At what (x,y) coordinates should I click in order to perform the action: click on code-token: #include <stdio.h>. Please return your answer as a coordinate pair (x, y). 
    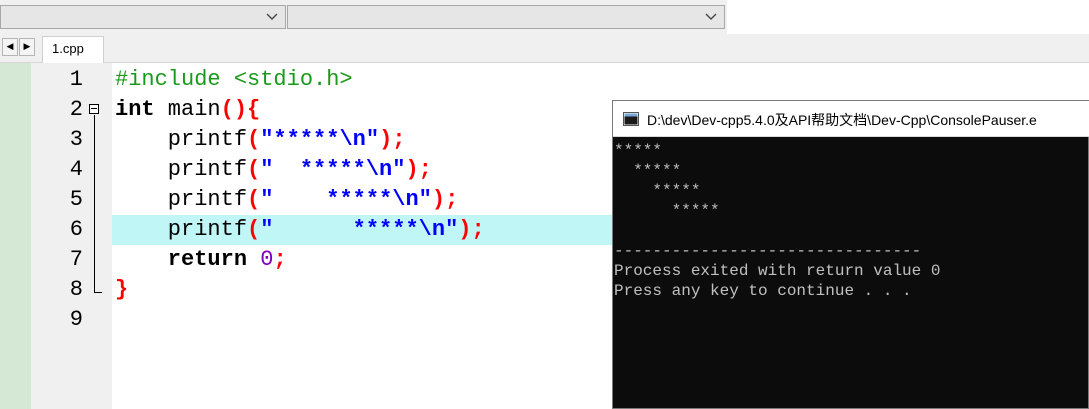
    Looking at the image, I should click on (234, 79).